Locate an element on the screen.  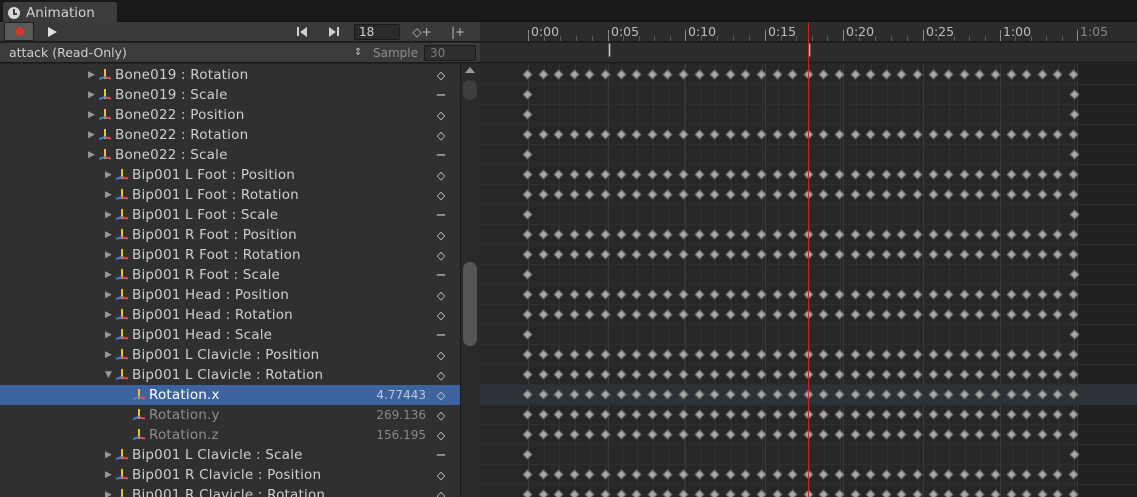
property-value: 269.136 is located at coordinates (401, 415).